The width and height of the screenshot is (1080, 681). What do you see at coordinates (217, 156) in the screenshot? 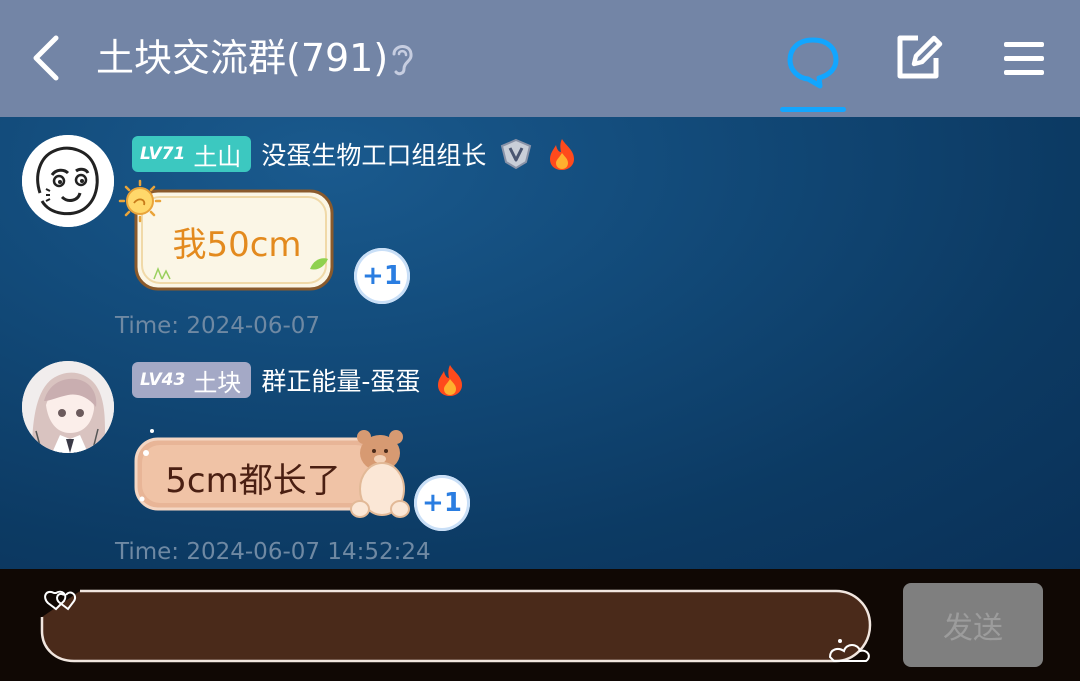
I see `level-title: 土山` at bounding box center [217, 156].